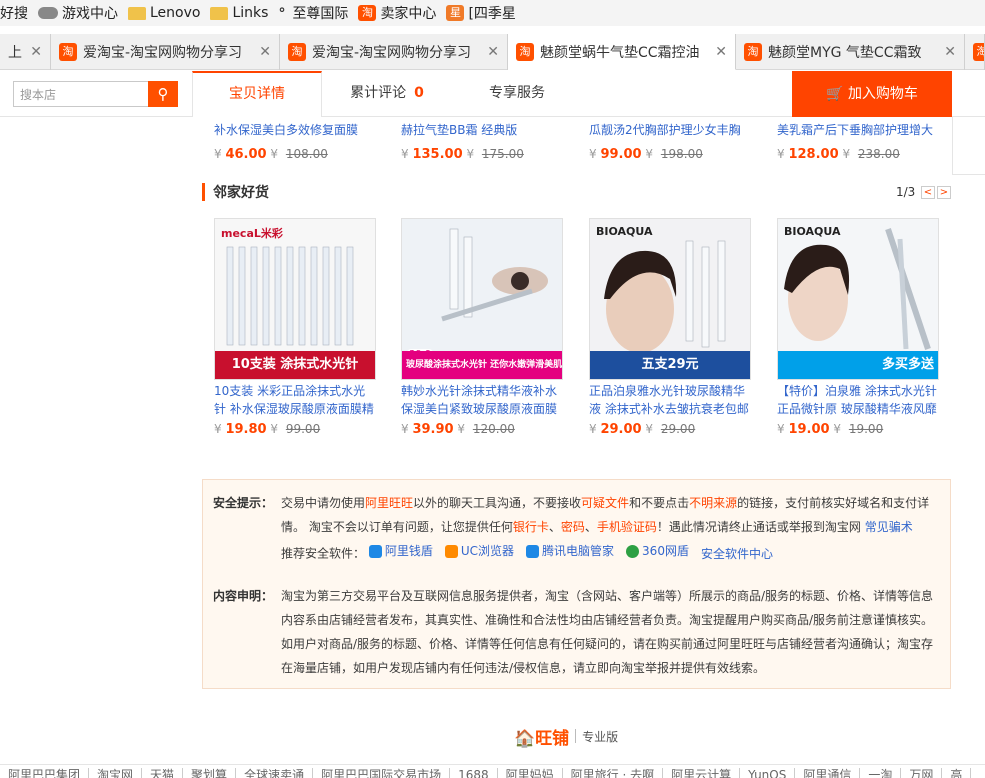 Image resolution: width=985 pixels, height=778 pixels. Describe the element at coordinates (163, 773) in the screenshot. I see `footer-link: 天猫` at that location.